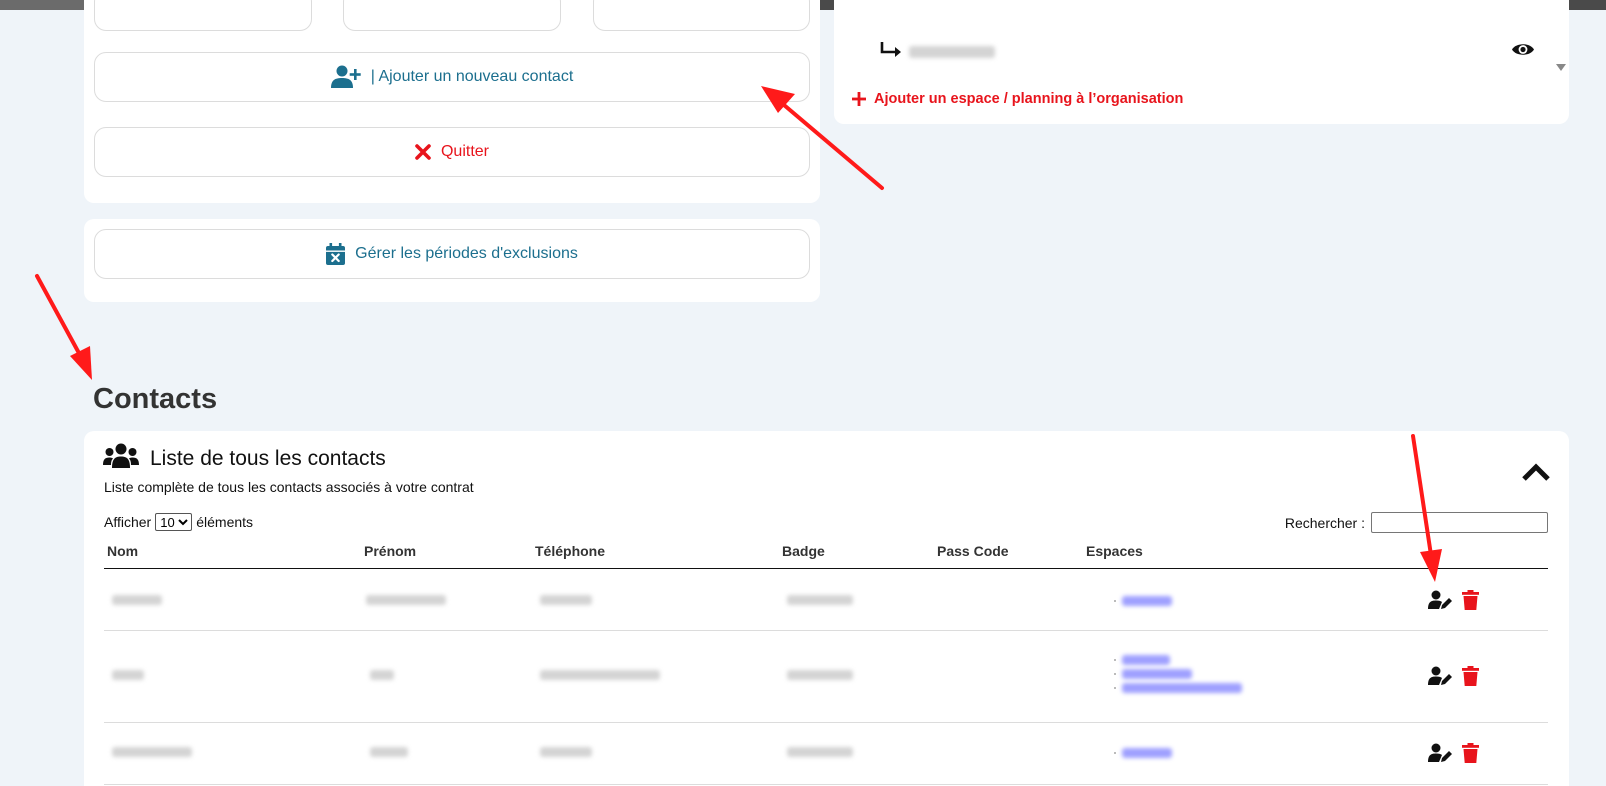 Image resolution: width=1606 pixels, height=786 pixels. What do you see at coordinates (1459, 522) in the screenshot?
I see `search-input` at bounding box center [1459, 522].